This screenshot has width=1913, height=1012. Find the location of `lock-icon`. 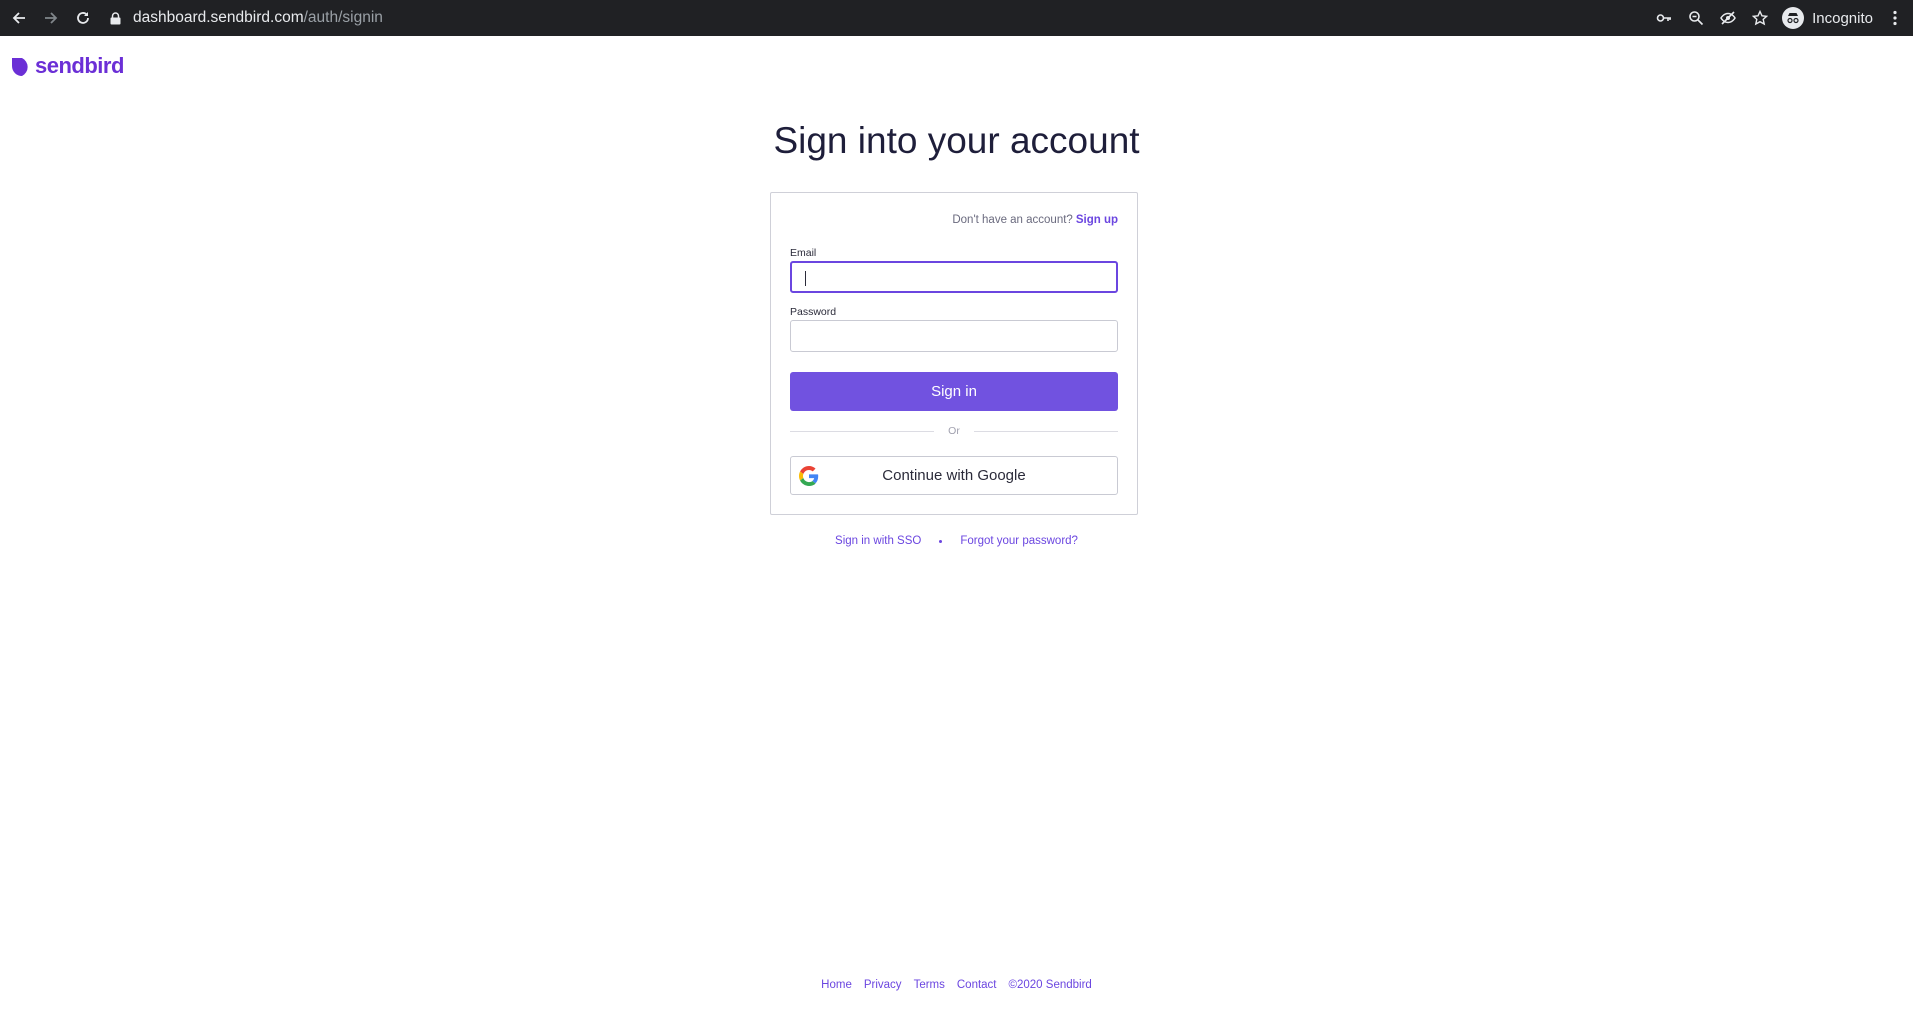

lock-icon is located at coordinates (115, 17).